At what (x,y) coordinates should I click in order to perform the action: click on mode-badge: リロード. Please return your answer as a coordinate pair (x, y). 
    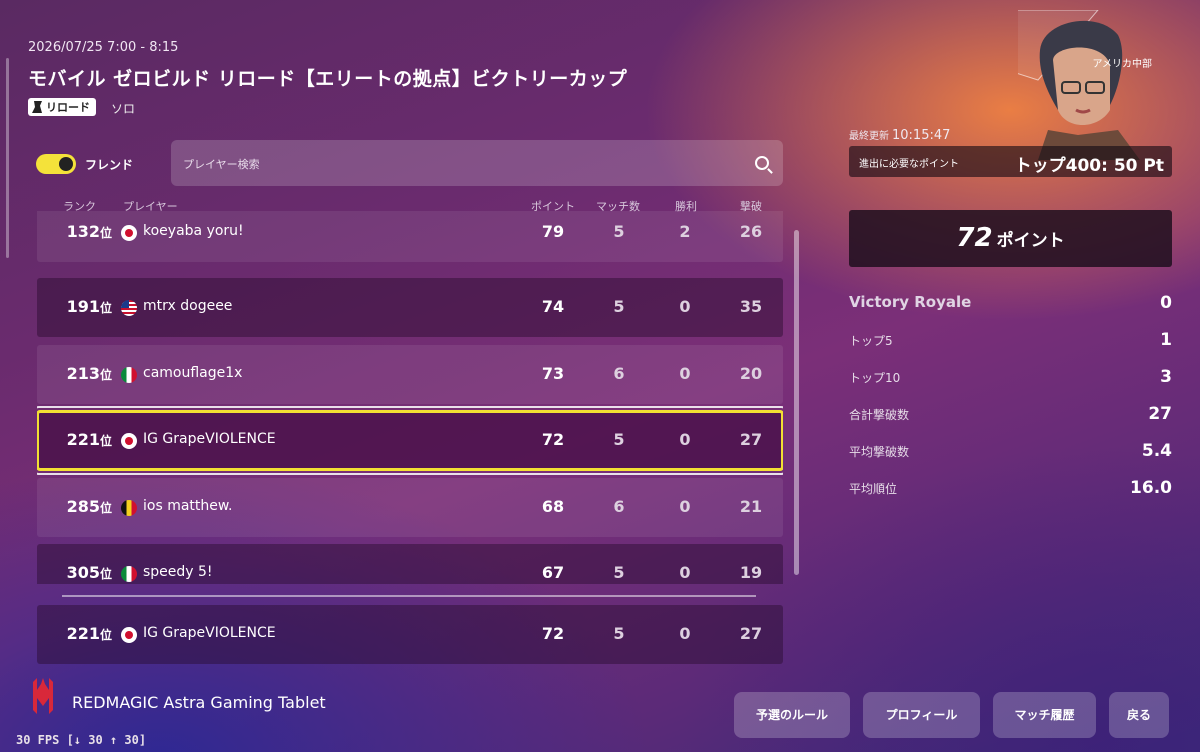
    Looking at the image, I should click on (62, 107).